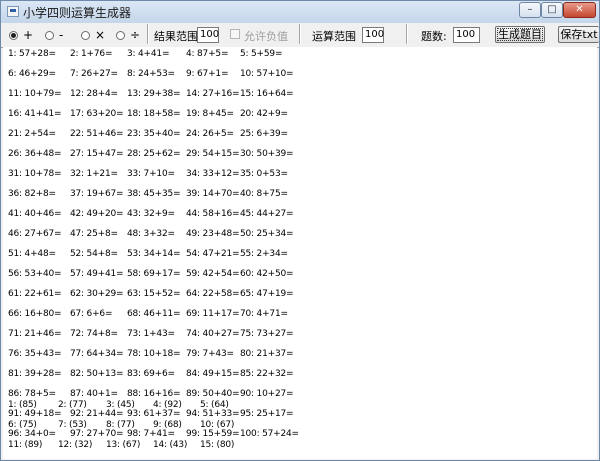  What do you see at coordinates (22, 405) in the screenshot?
I see `answer-item: 1: (85)` at bounding box center [22, 405].